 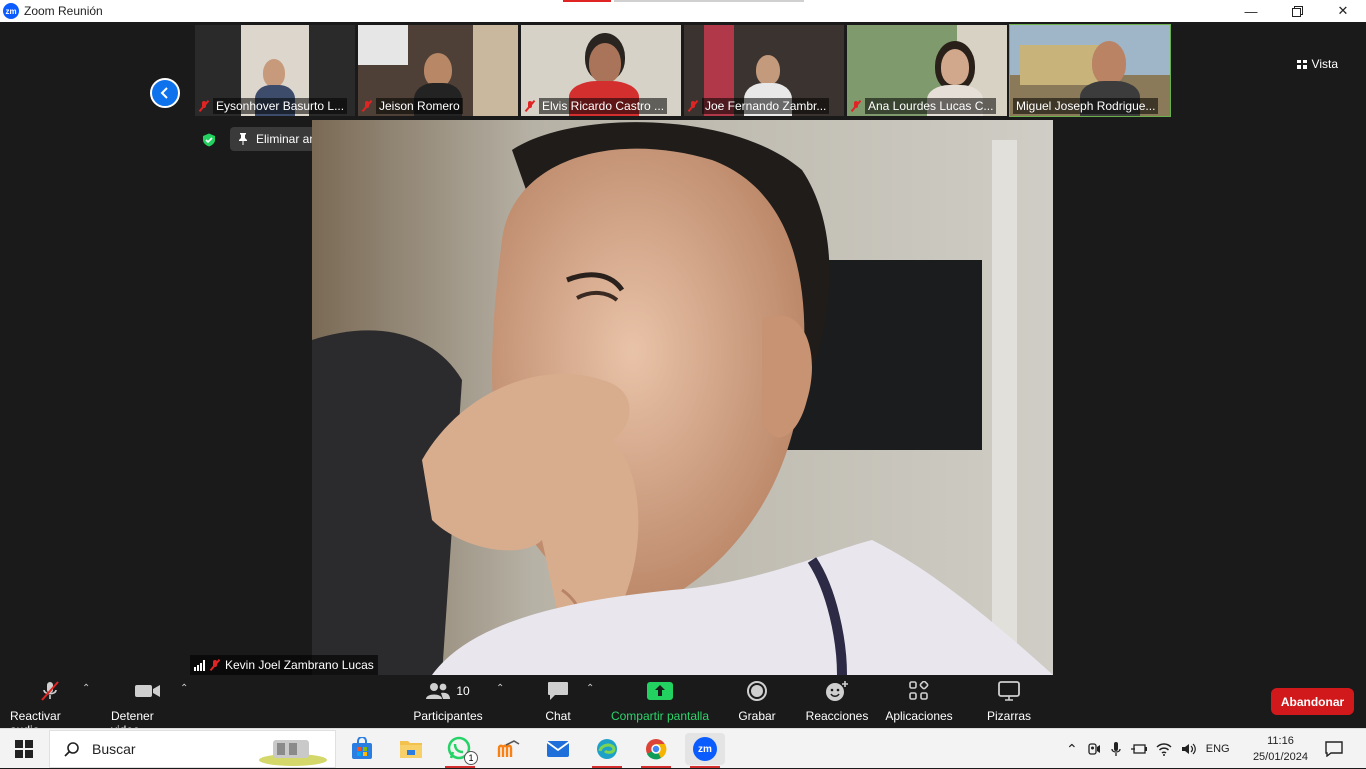 I want to click on participants-button: 10 Participantes, so click(x=448, y=701).